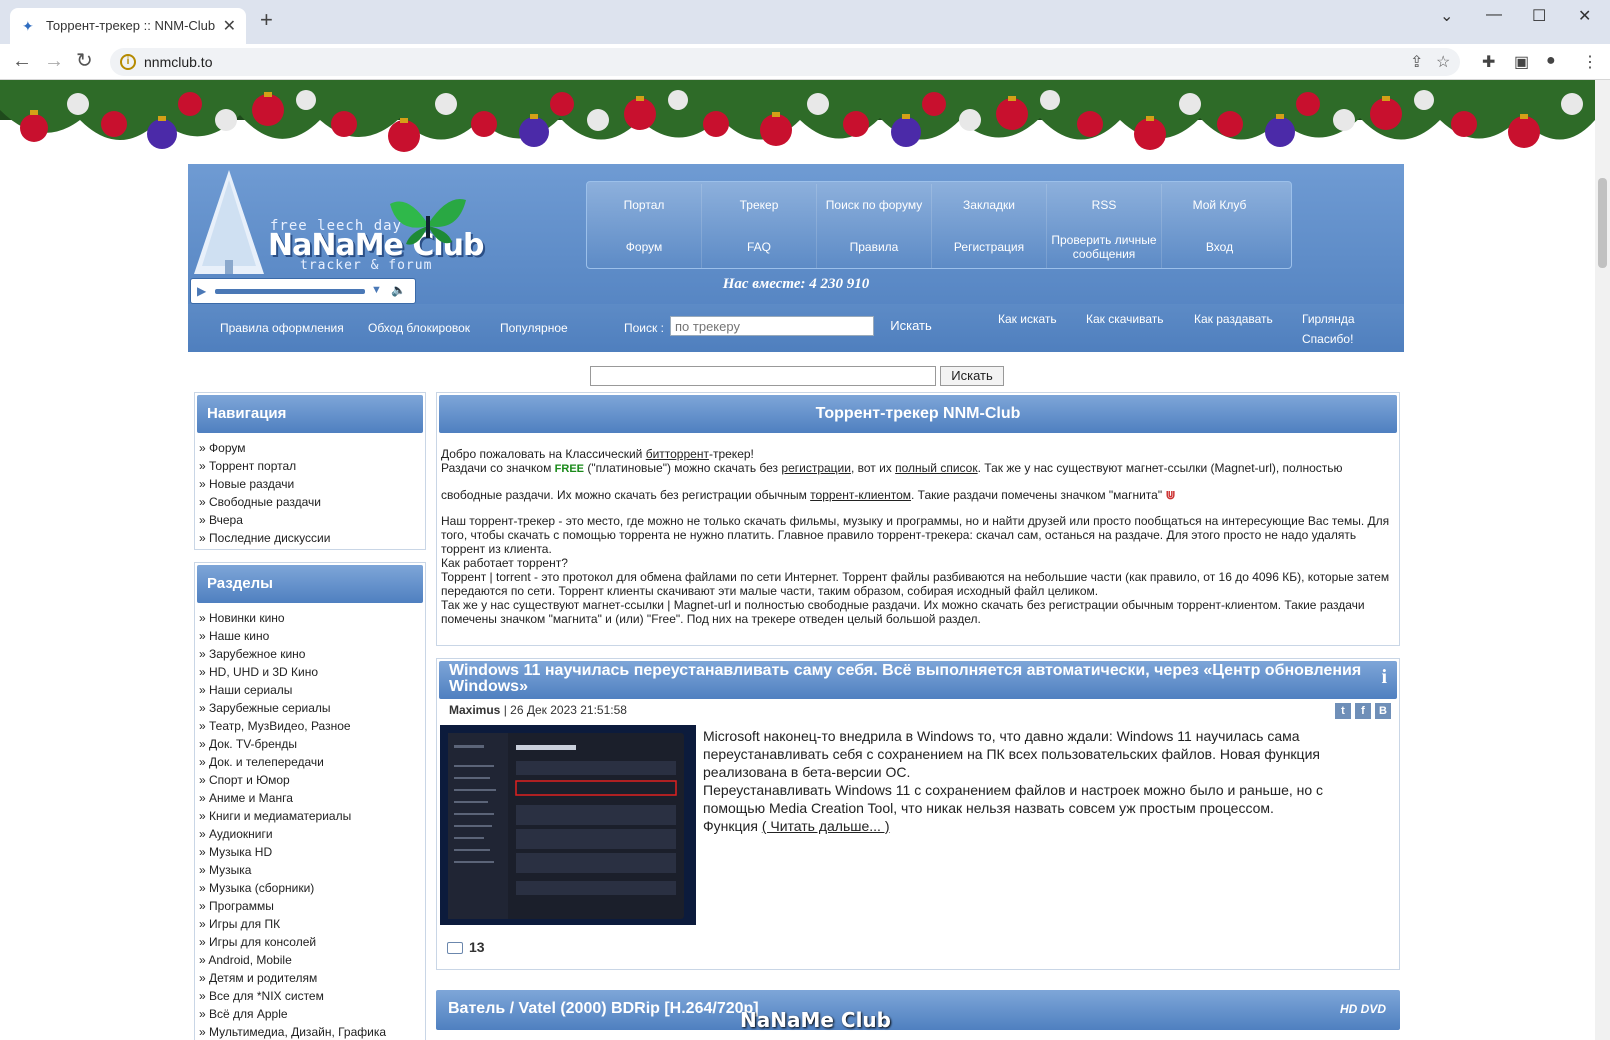 The width and height of the screenshot is (1610, 1040). Describe the element at coordinates (1327, 339) in the screenshot. I see `link-thanks: Спасибо!` at that location.